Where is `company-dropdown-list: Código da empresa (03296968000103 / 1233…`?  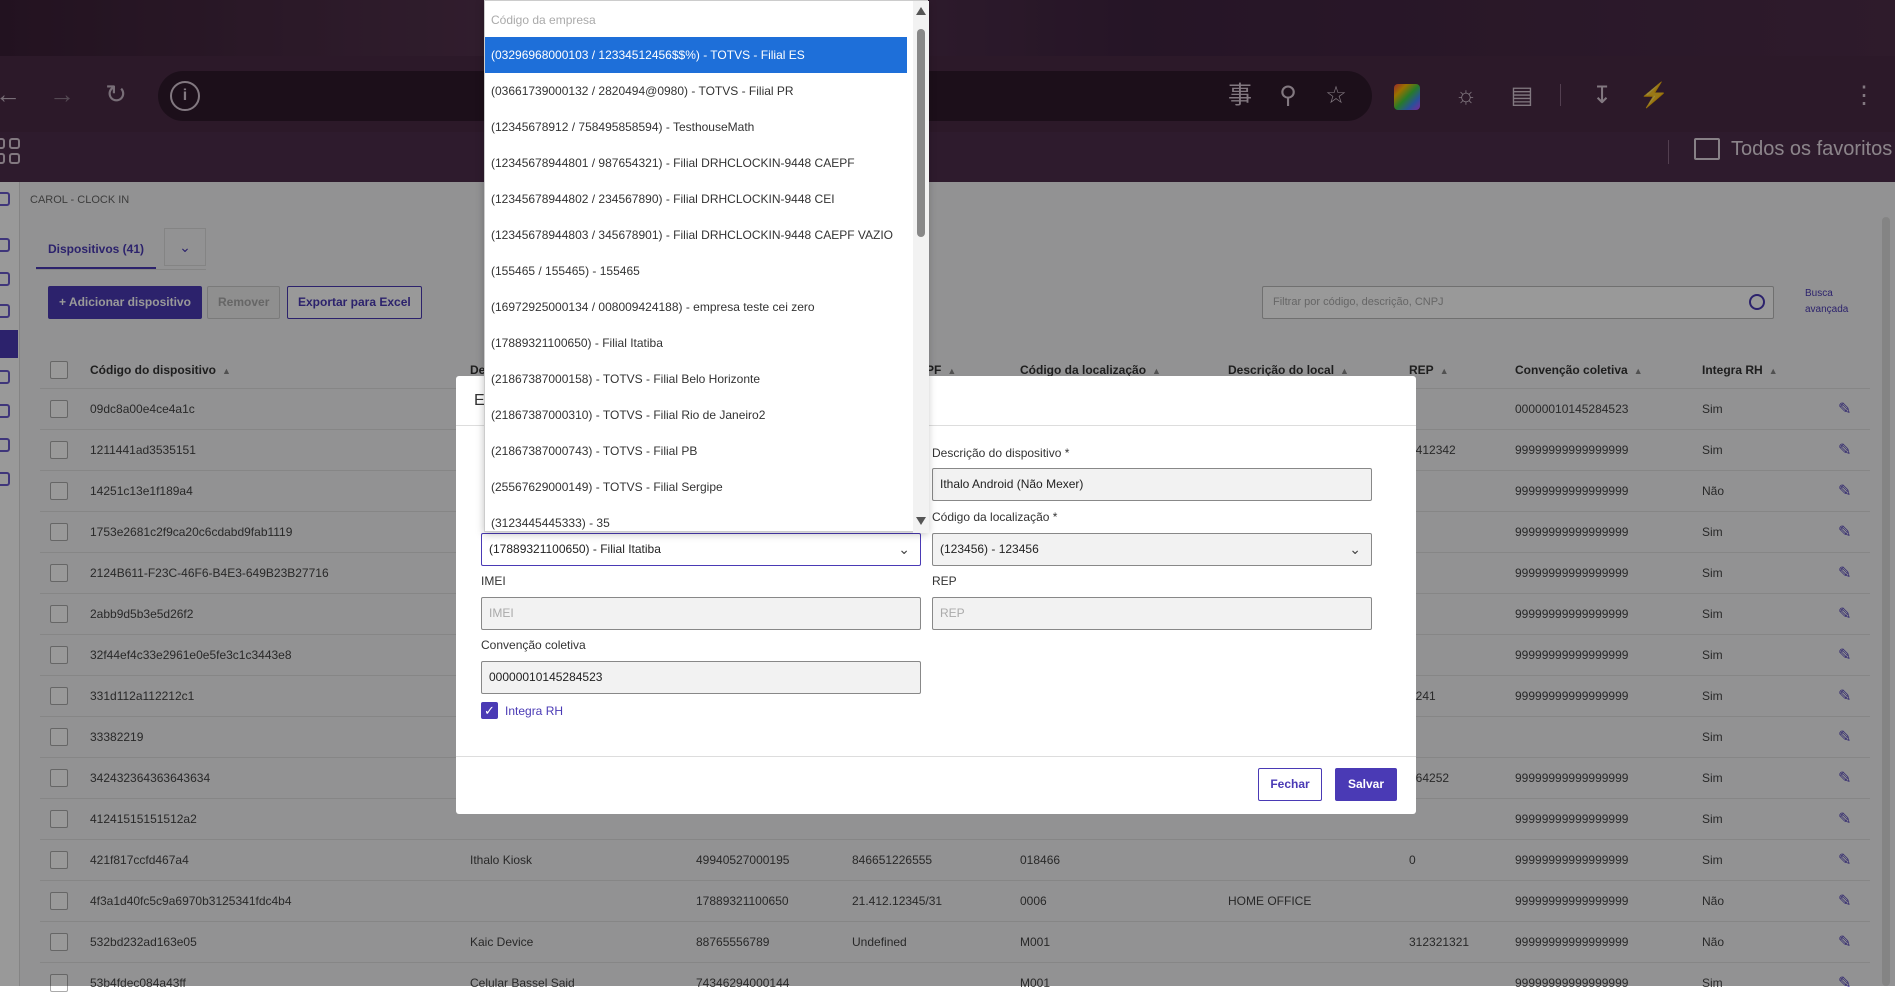 company-dropdown-list: Código da empresa (03296968000103 / 1233… is located at coordinates (706, 266).